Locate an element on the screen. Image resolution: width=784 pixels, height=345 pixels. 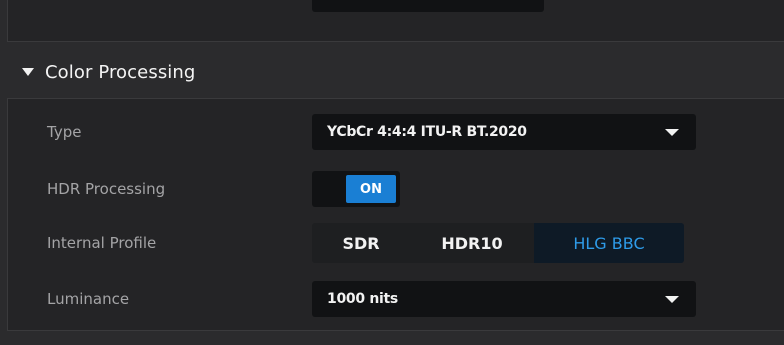
profile-option-hdr10: HDR10 is located at coordinates (472, 243).